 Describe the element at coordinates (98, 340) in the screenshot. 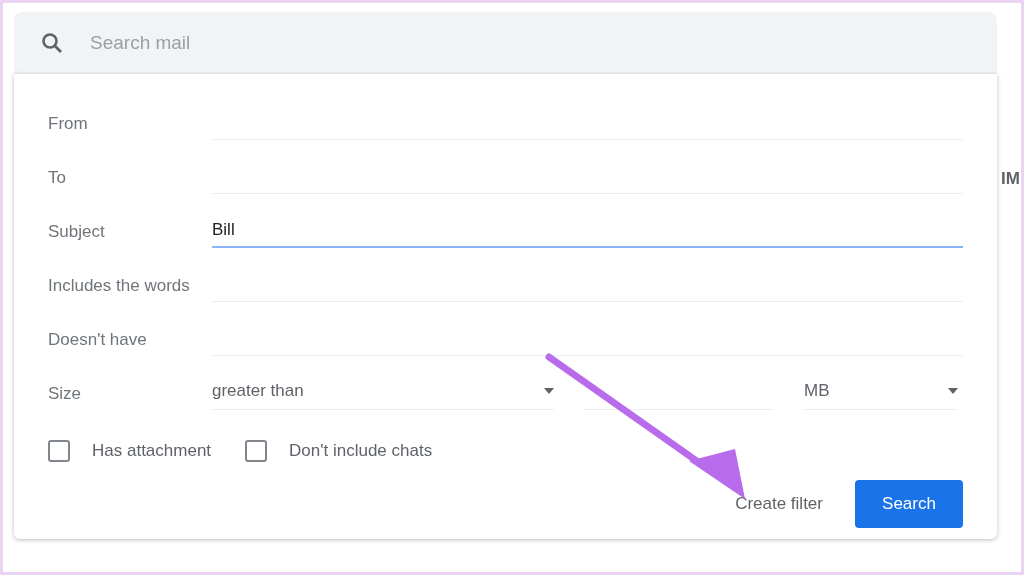

I see `field-label: Doesn't have` at that location.